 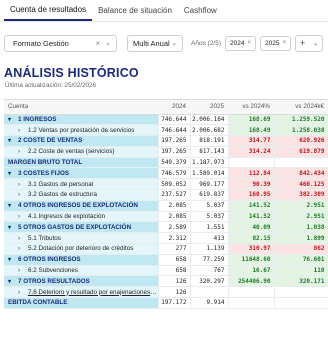 What do you see at coordinates (50, 141) in the screenshot?
I see `row-label-text: 2 COSTE DE VENTAS` at bounding box center [50, 141].